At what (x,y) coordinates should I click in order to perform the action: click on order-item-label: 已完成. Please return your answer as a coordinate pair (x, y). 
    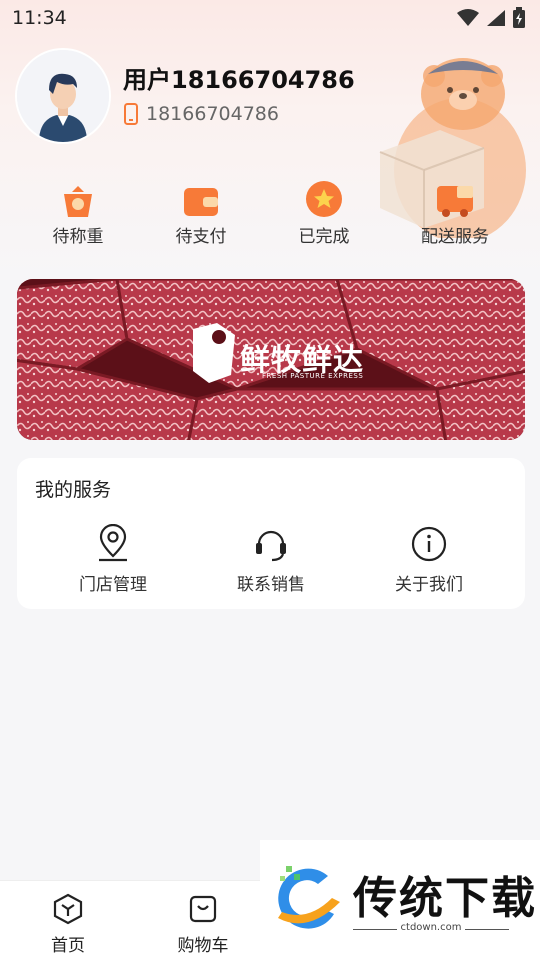
    Looking at the image, I should click on (324, 237).